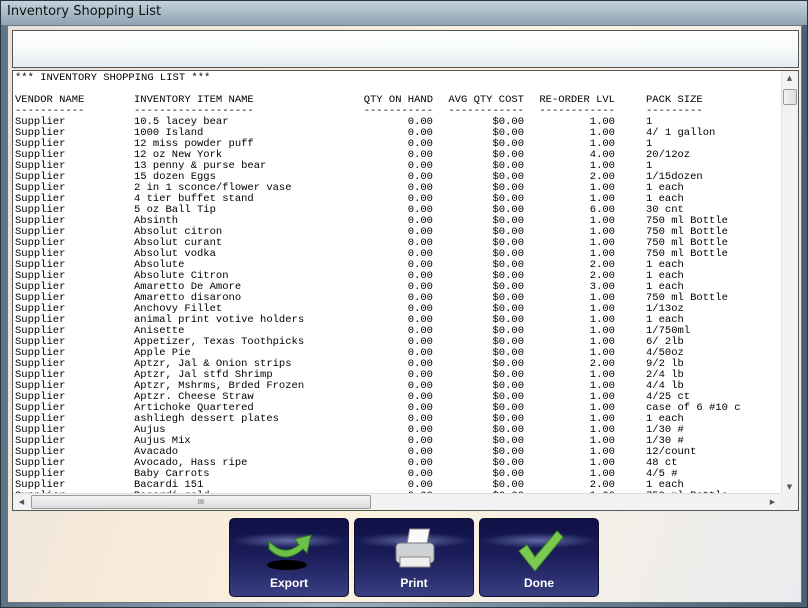 The width and height of the screenshot is (808, 608). Describe the element at coordinates (113, 78) in the screenshot. I see `report-heading: *** INVENTORY SHOPPING LIST ***` at that location.